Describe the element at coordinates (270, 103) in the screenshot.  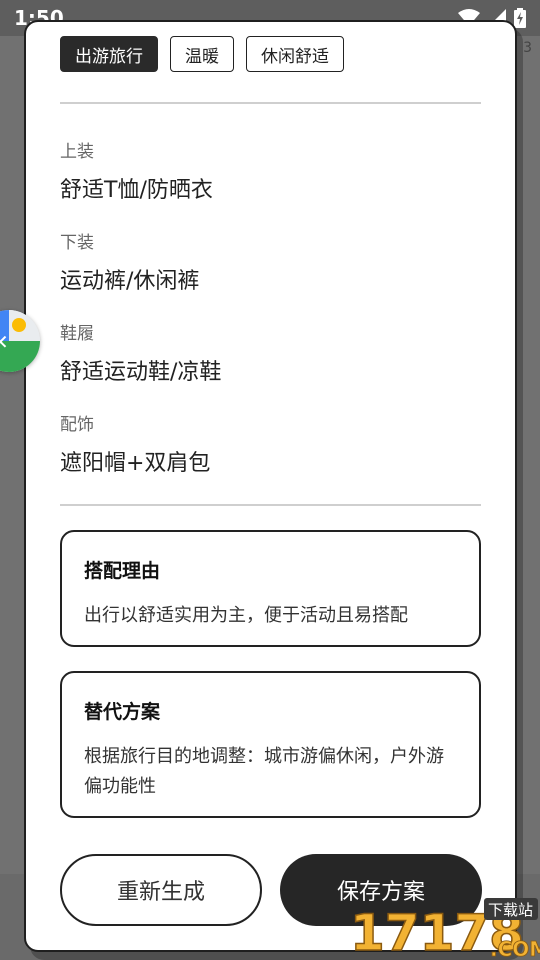
I see `divider-top` at that location.